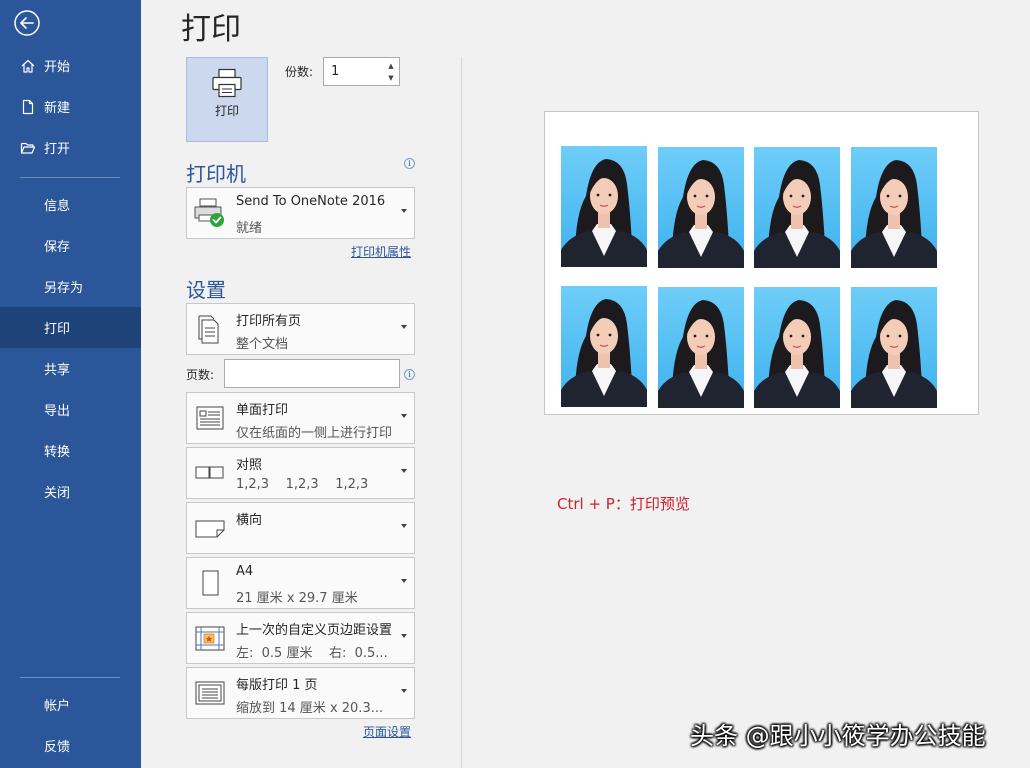  Describe the element at coordinates (57, 452) in the screenshot. I see `nav-label: 转换` at that location.